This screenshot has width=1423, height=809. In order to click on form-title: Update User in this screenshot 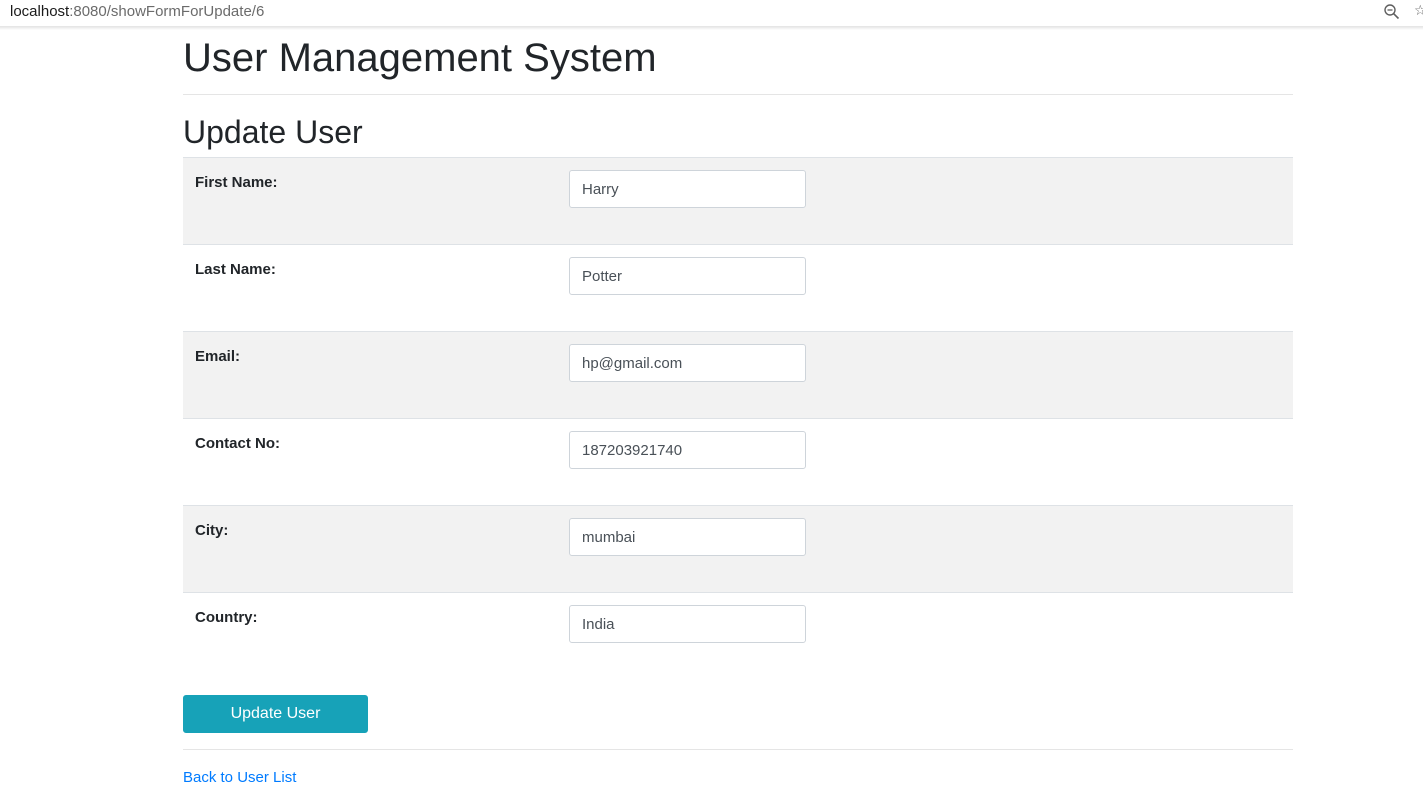, I will do `click(273, 132)`.